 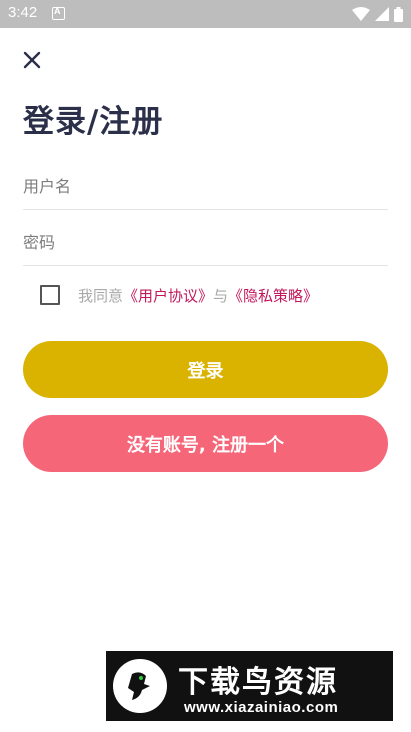 What do you see at coordinates (273, 295) in the screenshot?
I see `privacy-policy-link: 《隐私策略》` at bounding box center [273, 295].